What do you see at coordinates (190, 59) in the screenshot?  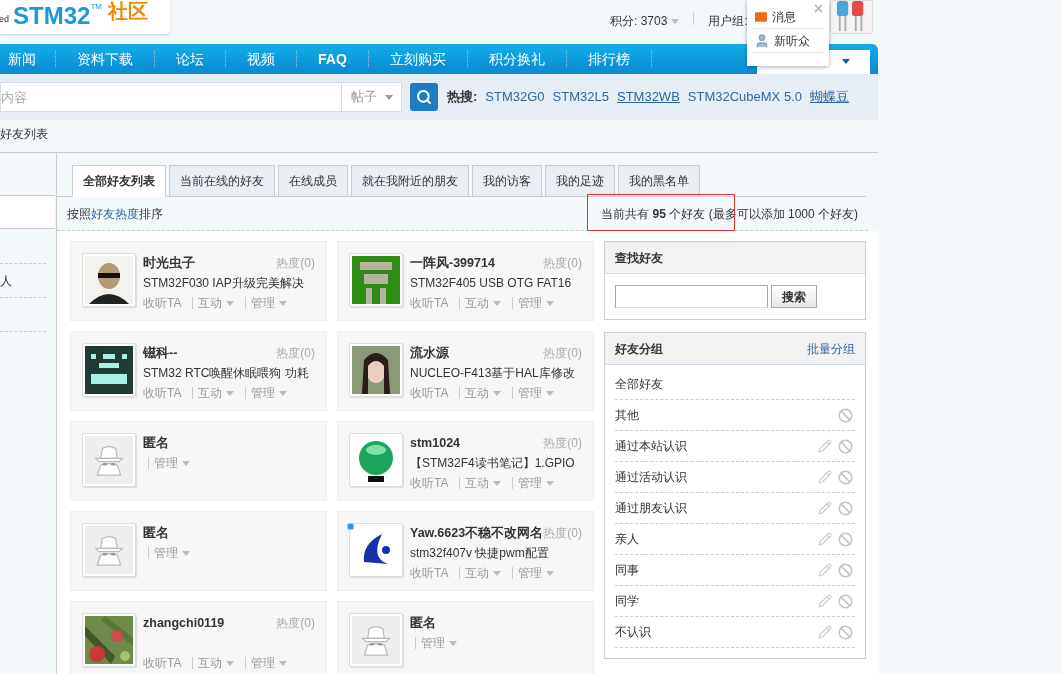 I see `nav-item: 论坛` at bounding box center [190, 59].